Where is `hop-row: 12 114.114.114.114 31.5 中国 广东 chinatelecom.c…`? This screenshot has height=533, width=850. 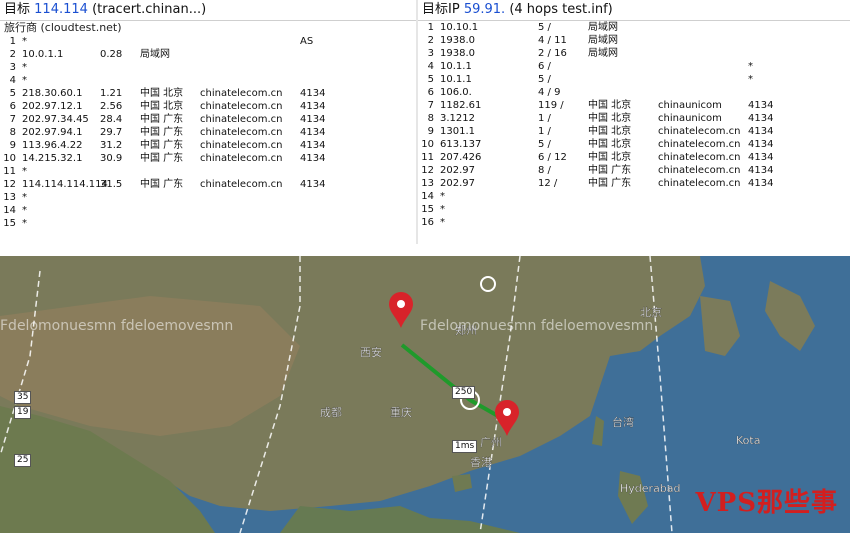 hop-row: 12 114.114.114.114 31.5 中国 广东 chinatelecom.c… is located at coordinates (208, 184).